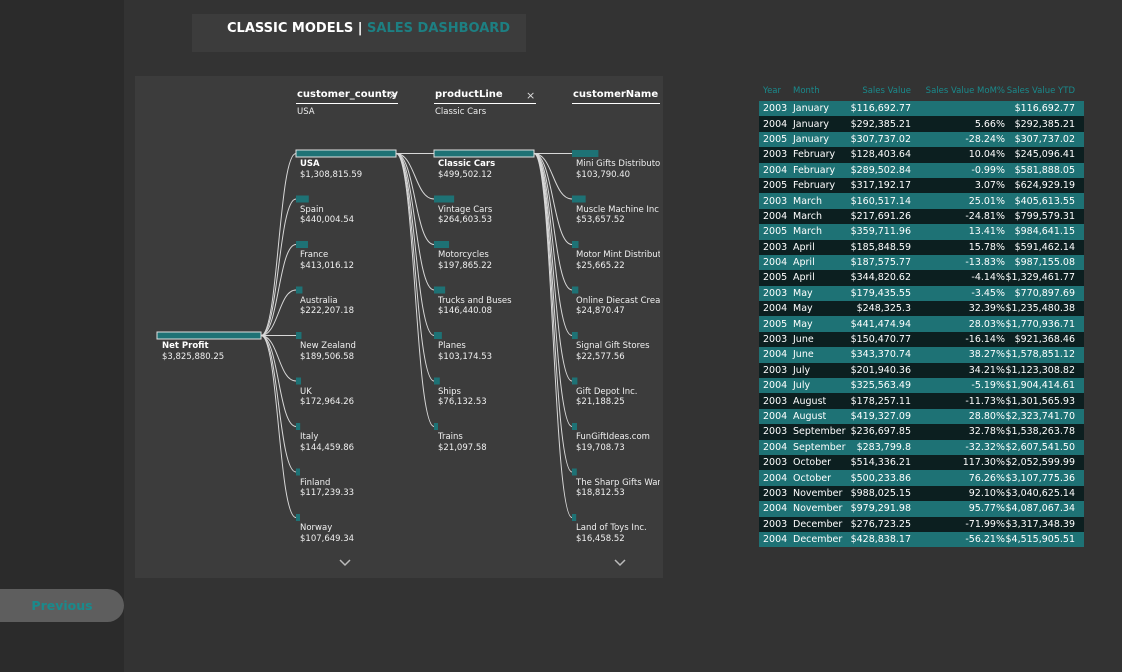 The height and width of the screenshot is (672, 1122). What do you see at coordinates (347, 94) in the screenshot?
I see `level-header-country: customer_country` at bounding box center [347, 94].